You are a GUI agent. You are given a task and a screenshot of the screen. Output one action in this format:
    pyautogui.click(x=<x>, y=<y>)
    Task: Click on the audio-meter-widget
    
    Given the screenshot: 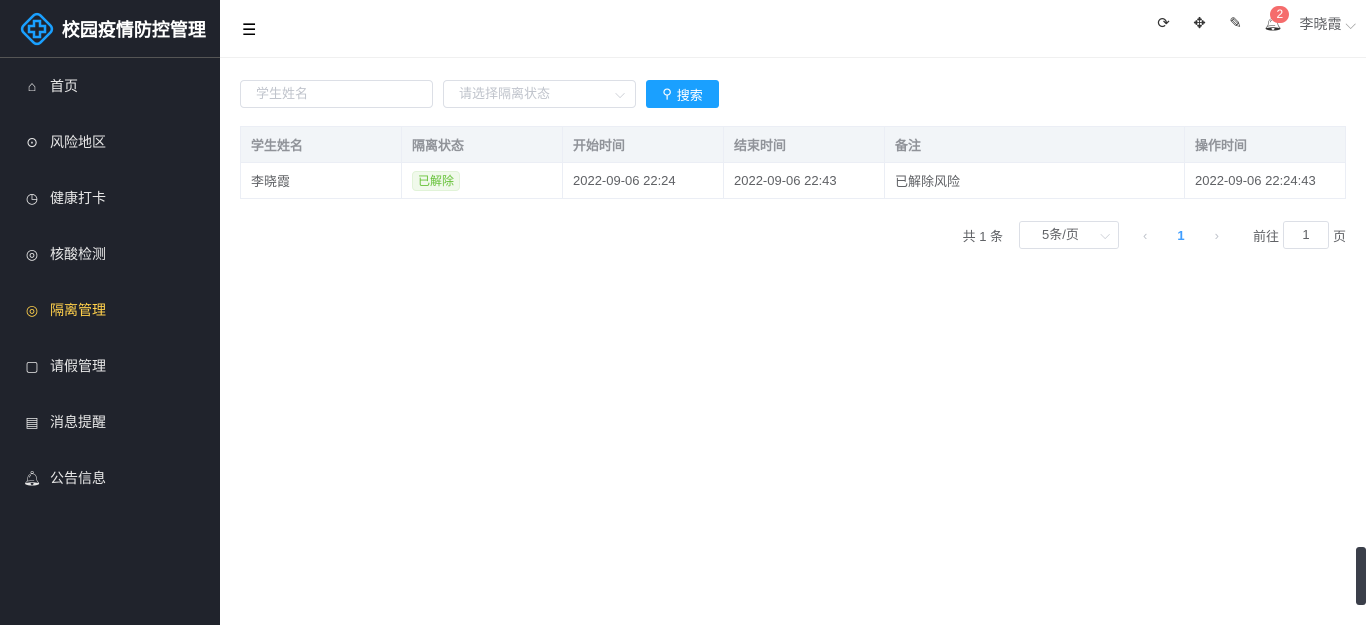 What is the action you would take?
    pyautogui.click(x=1361, y=576)
    